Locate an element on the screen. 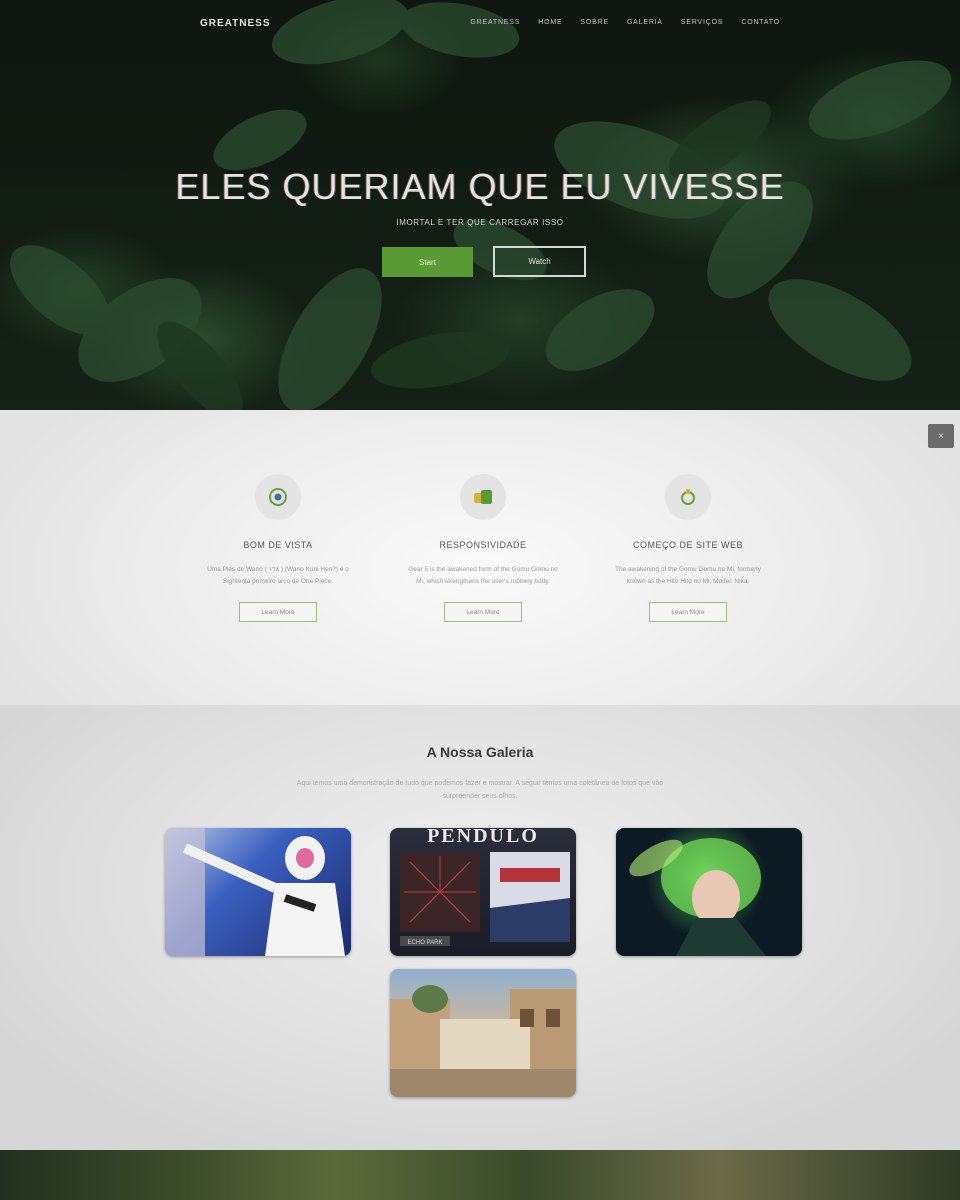 The height and width of the screenshot is (1200, 960). gallery-image-pendulo: PENDULO ECHO PARK is located at coordinates (483, 892).